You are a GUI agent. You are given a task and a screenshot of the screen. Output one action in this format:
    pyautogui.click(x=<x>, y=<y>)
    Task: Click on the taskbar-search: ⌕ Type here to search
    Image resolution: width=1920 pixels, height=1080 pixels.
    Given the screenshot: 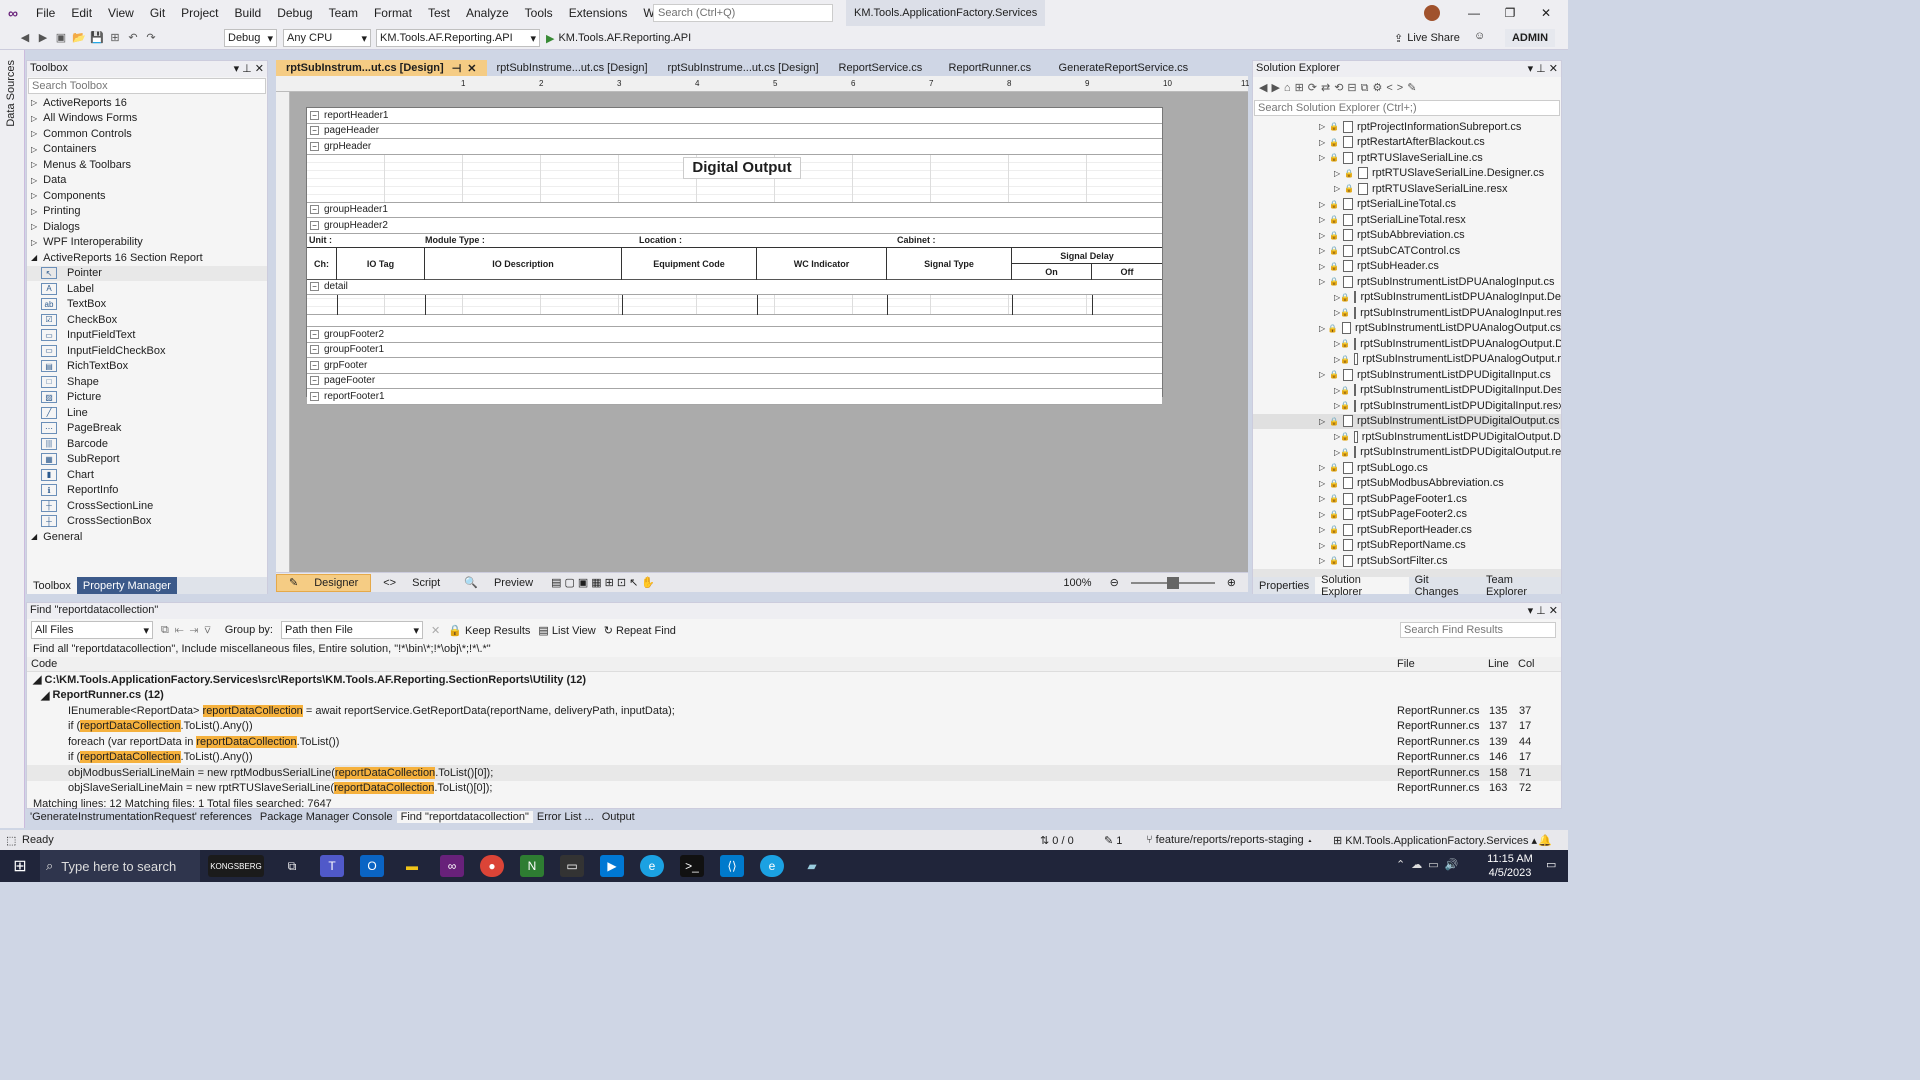 What is the action you would take?
    pyautogui.click(x=120, y=866)
    